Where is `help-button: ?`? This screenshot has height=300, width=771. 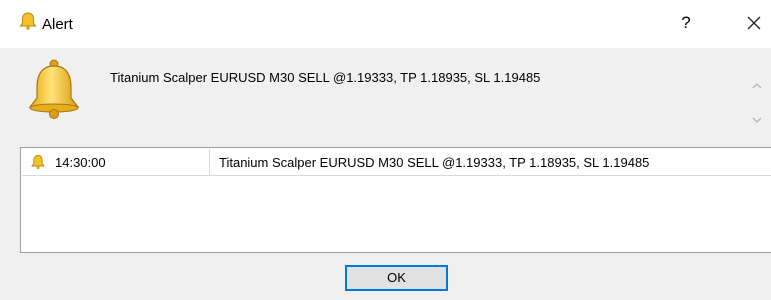 help-button: ? is located at coordinates (686, 23).